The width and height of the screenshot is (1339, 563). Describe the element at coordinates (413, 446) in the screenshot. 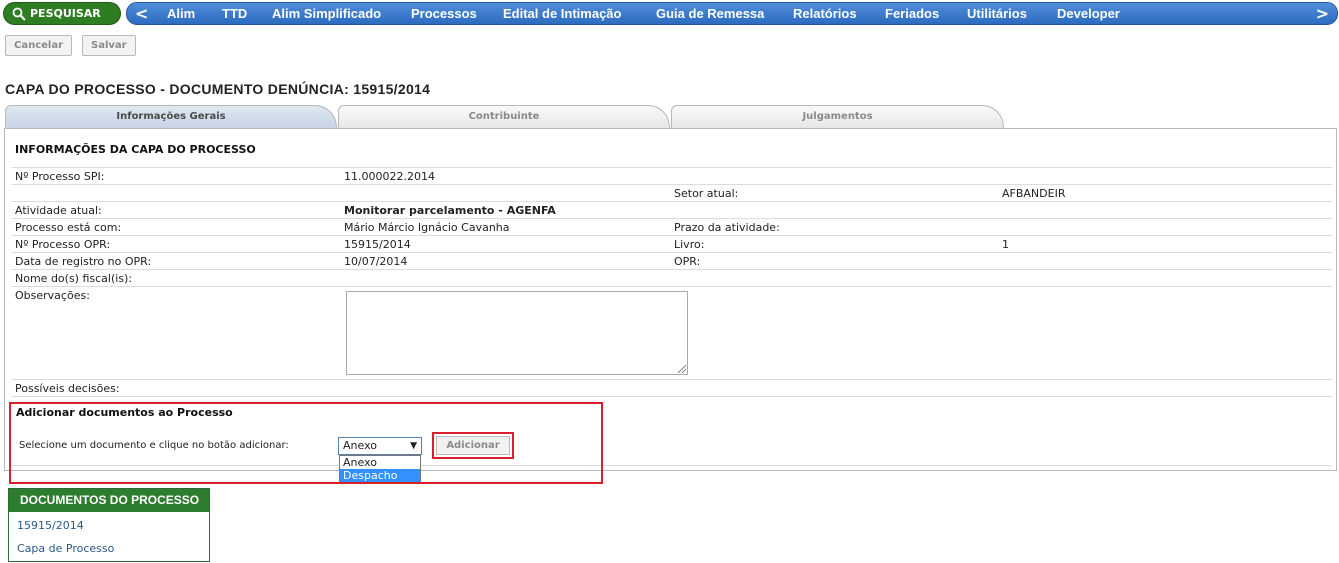

I see `dropdown-arrow-icon: ▼` at that location.